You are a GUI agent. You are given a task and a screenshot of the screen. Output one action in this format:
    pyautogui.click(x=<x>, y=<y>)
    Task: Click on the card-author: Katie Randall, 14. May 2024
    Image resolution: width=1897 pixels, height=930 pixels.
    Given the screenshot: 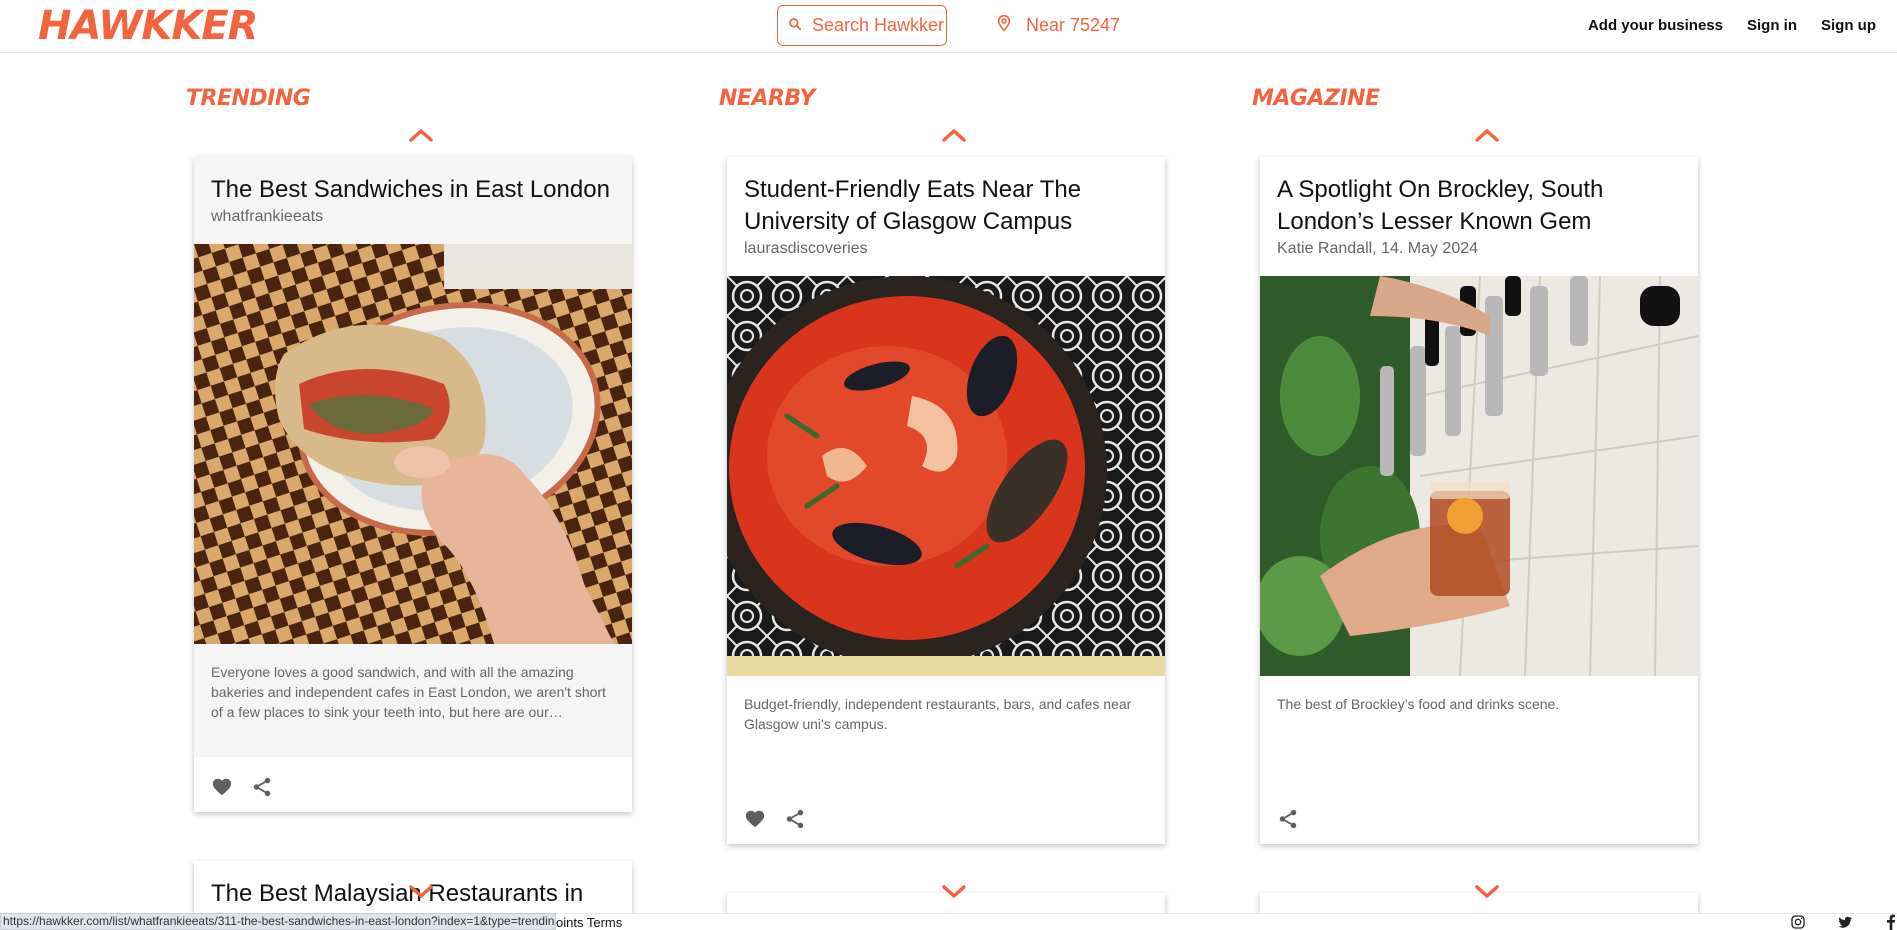 What is the action you would take?
    pyautogui.click(x=1479, y=258)
    